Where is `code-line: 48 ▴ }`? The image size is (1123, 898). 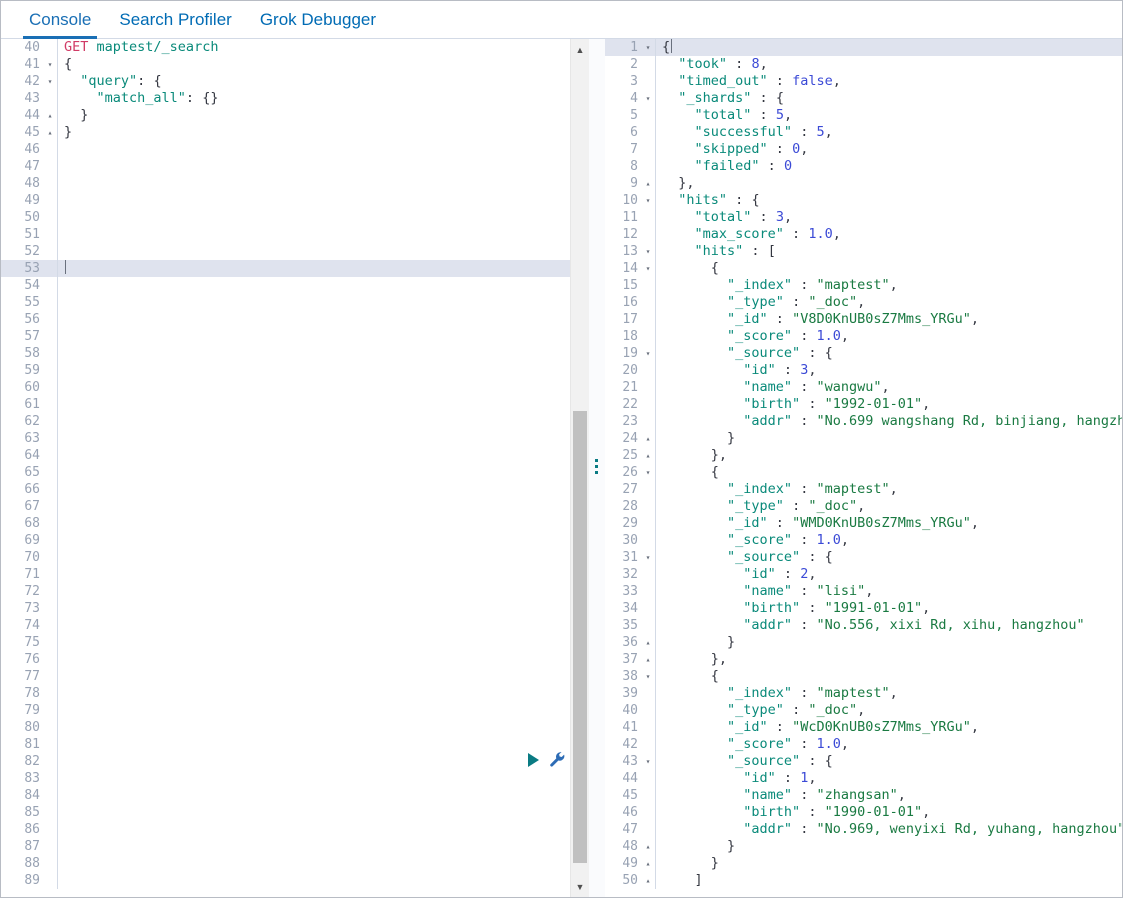 code-line: 48 ▴ } is located at coordinates (863, 846).